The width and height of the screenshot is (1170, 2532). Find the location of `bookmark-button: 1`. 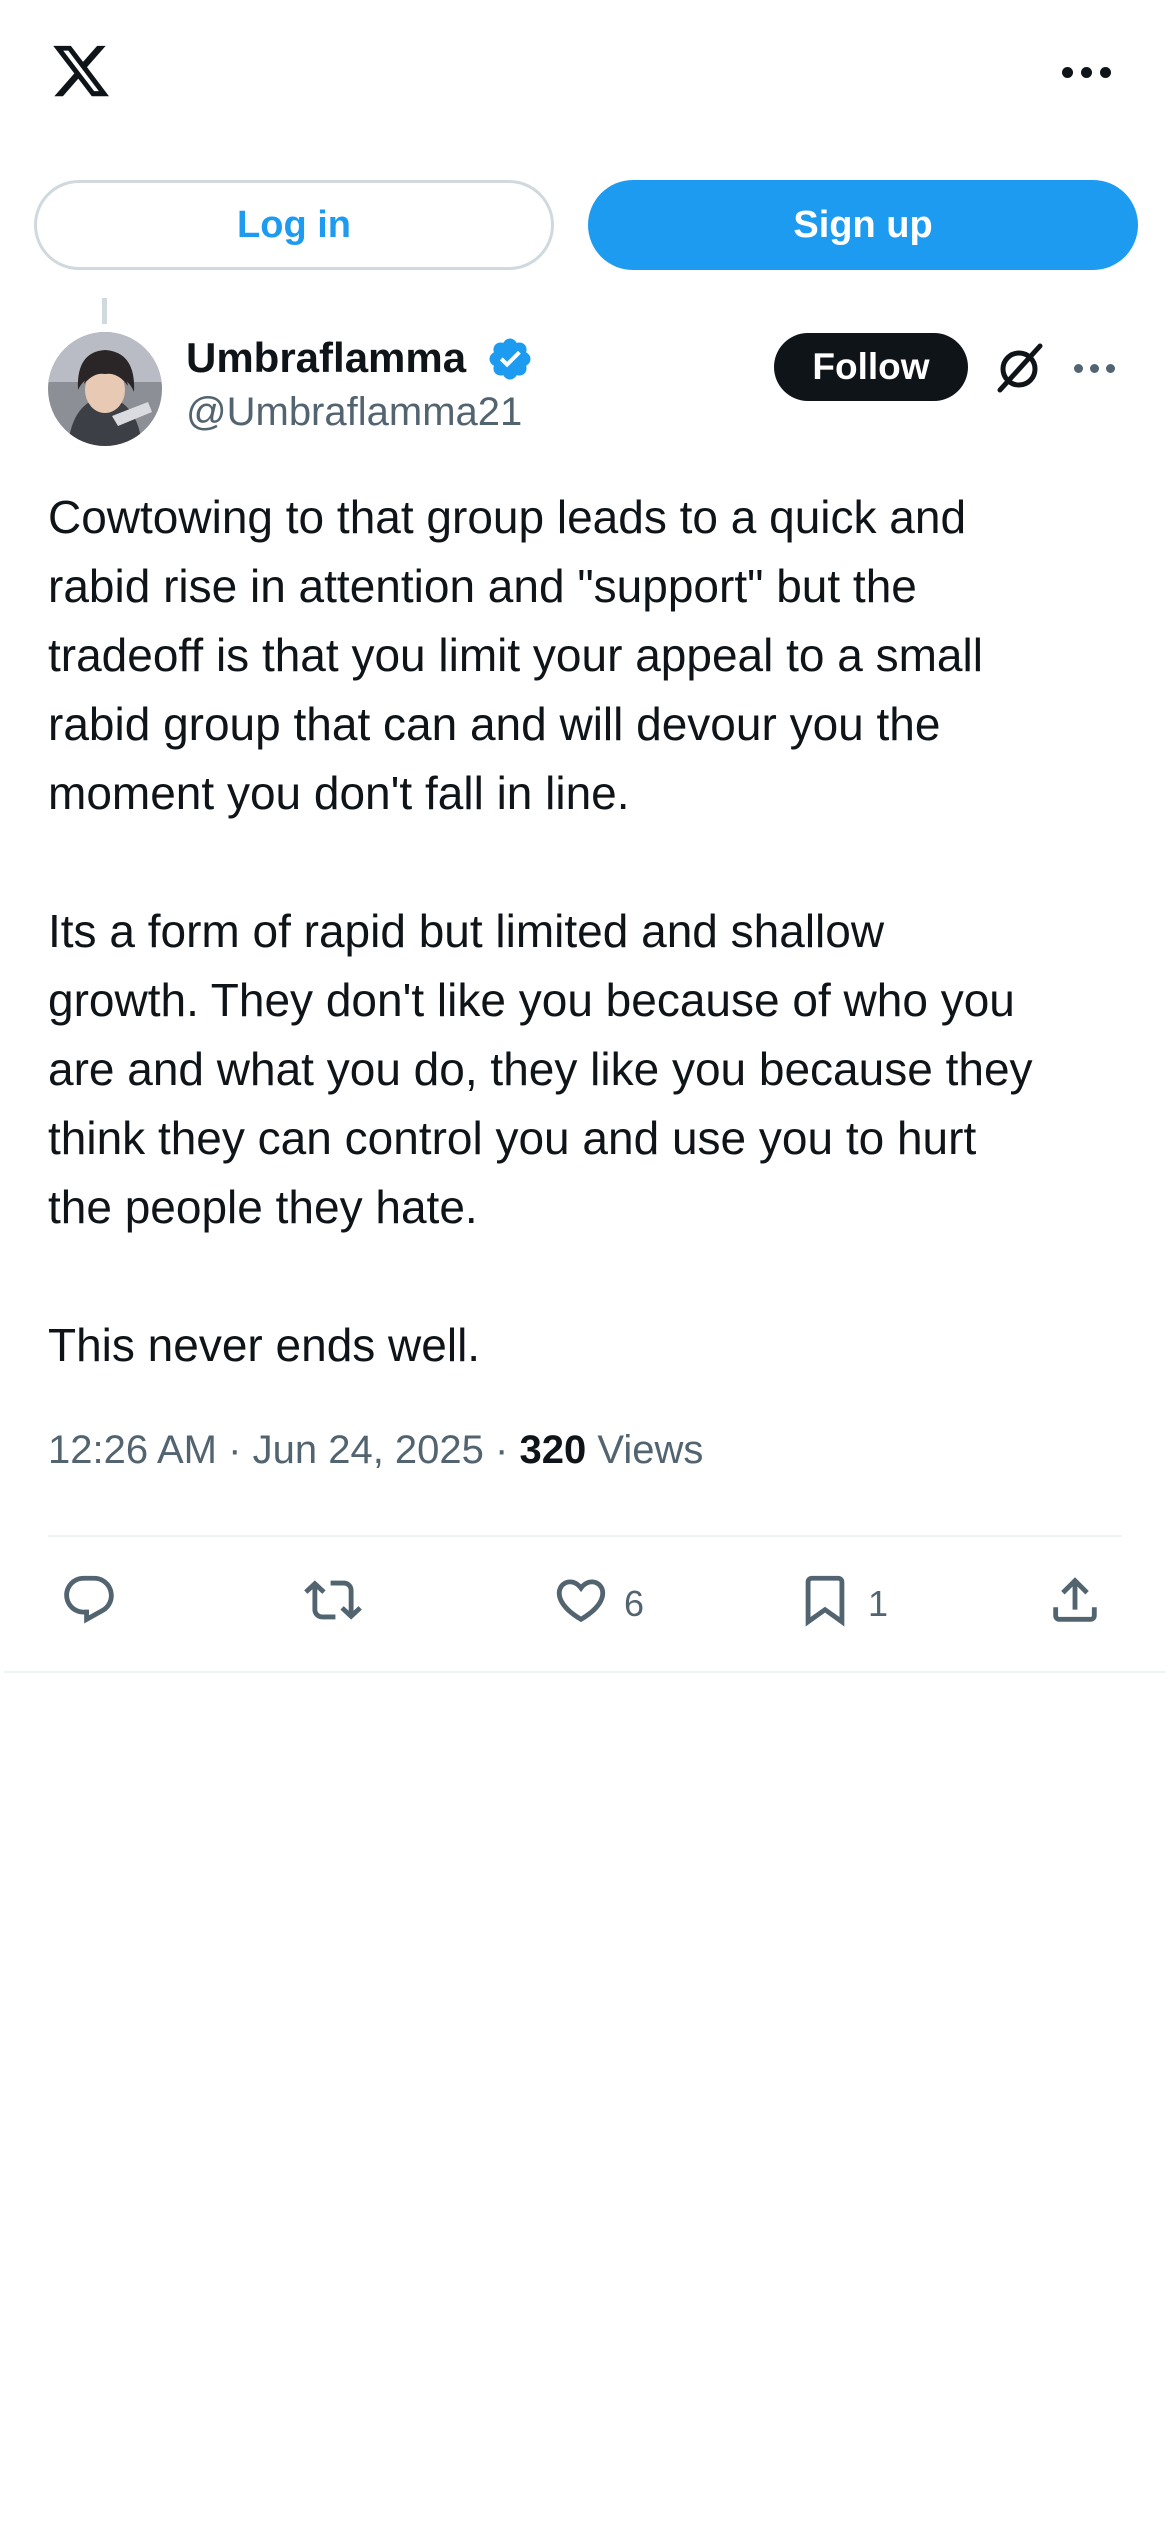

bookmark-button: 1 is located at coordinates (842, 1604).